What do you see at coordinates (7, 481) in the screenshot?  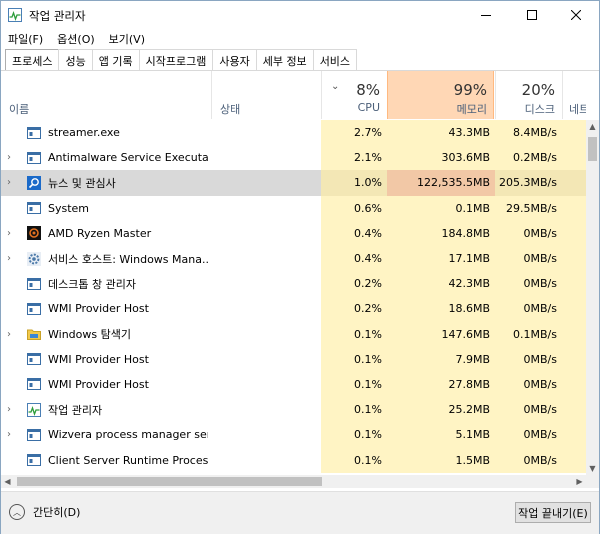 I see `scroll-left-arrow-icon: ◀` at bounding box center [7, 481].